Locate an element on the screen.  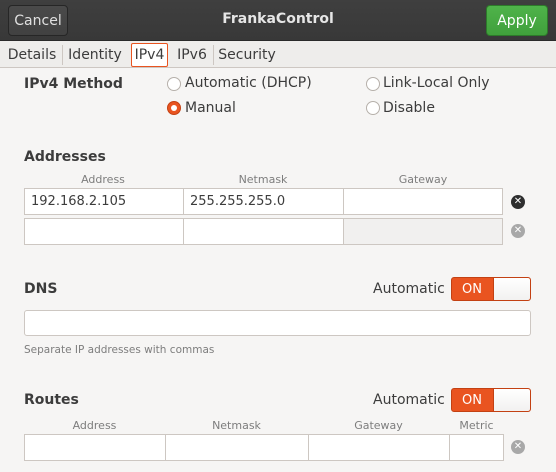
dns-automatic-switch: ON is located at coordinates (491, 289).